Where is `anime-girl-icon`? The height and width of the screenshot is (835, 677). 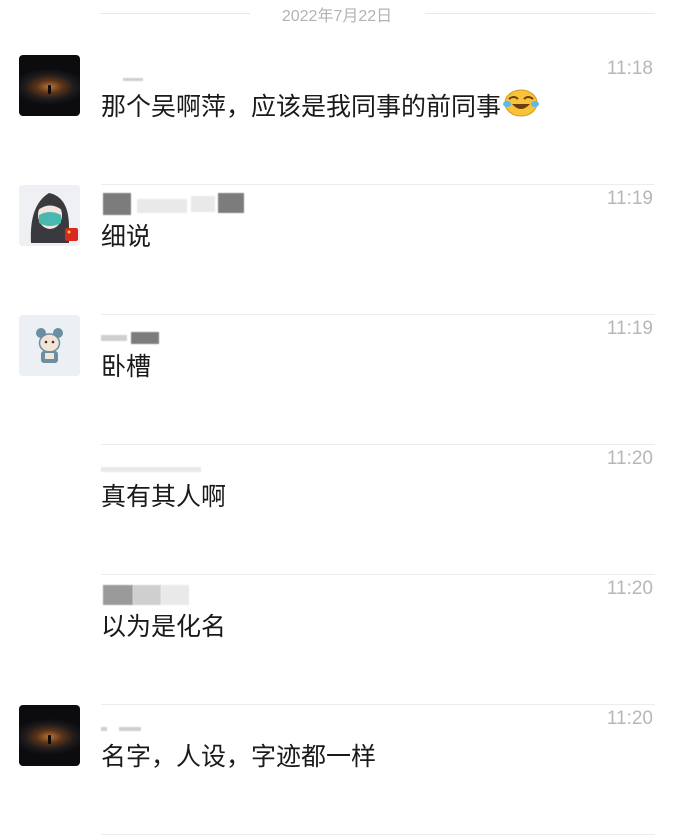
anime-girl-icon is located at coordinates (49, 215).